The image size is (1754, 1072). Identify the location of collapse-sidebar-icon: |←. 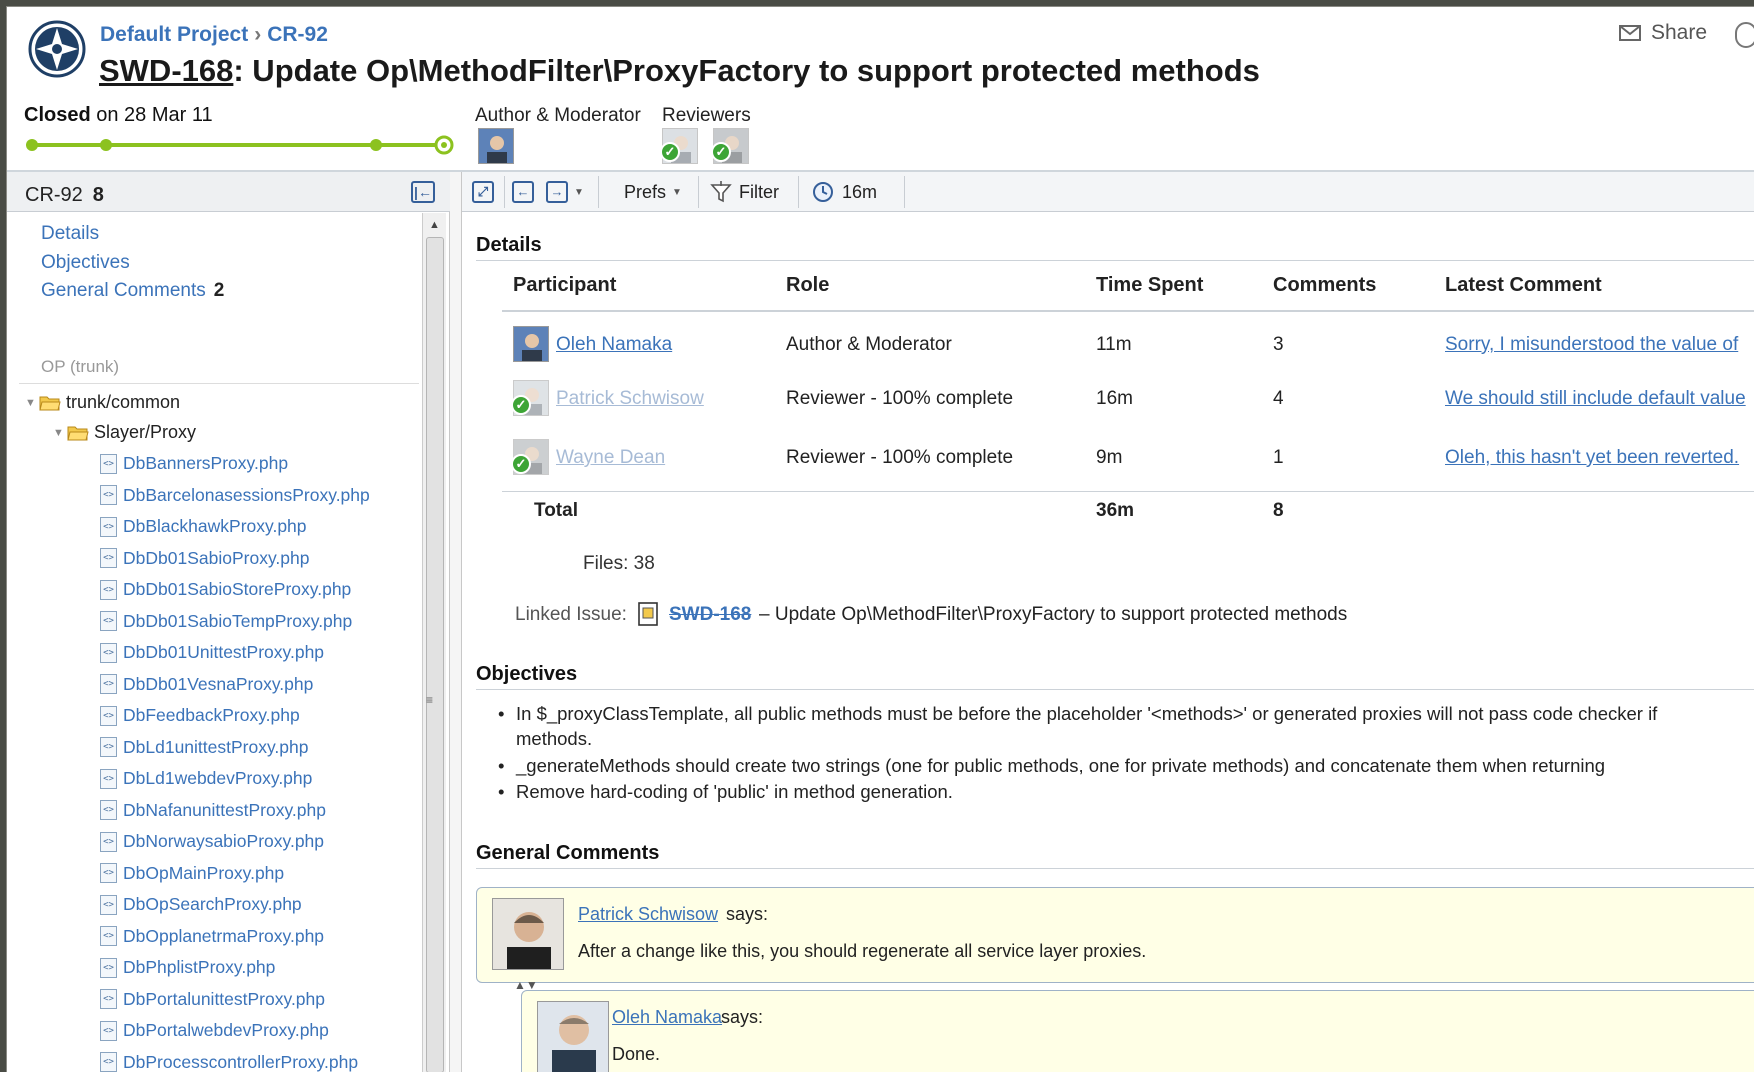
(423, 192).